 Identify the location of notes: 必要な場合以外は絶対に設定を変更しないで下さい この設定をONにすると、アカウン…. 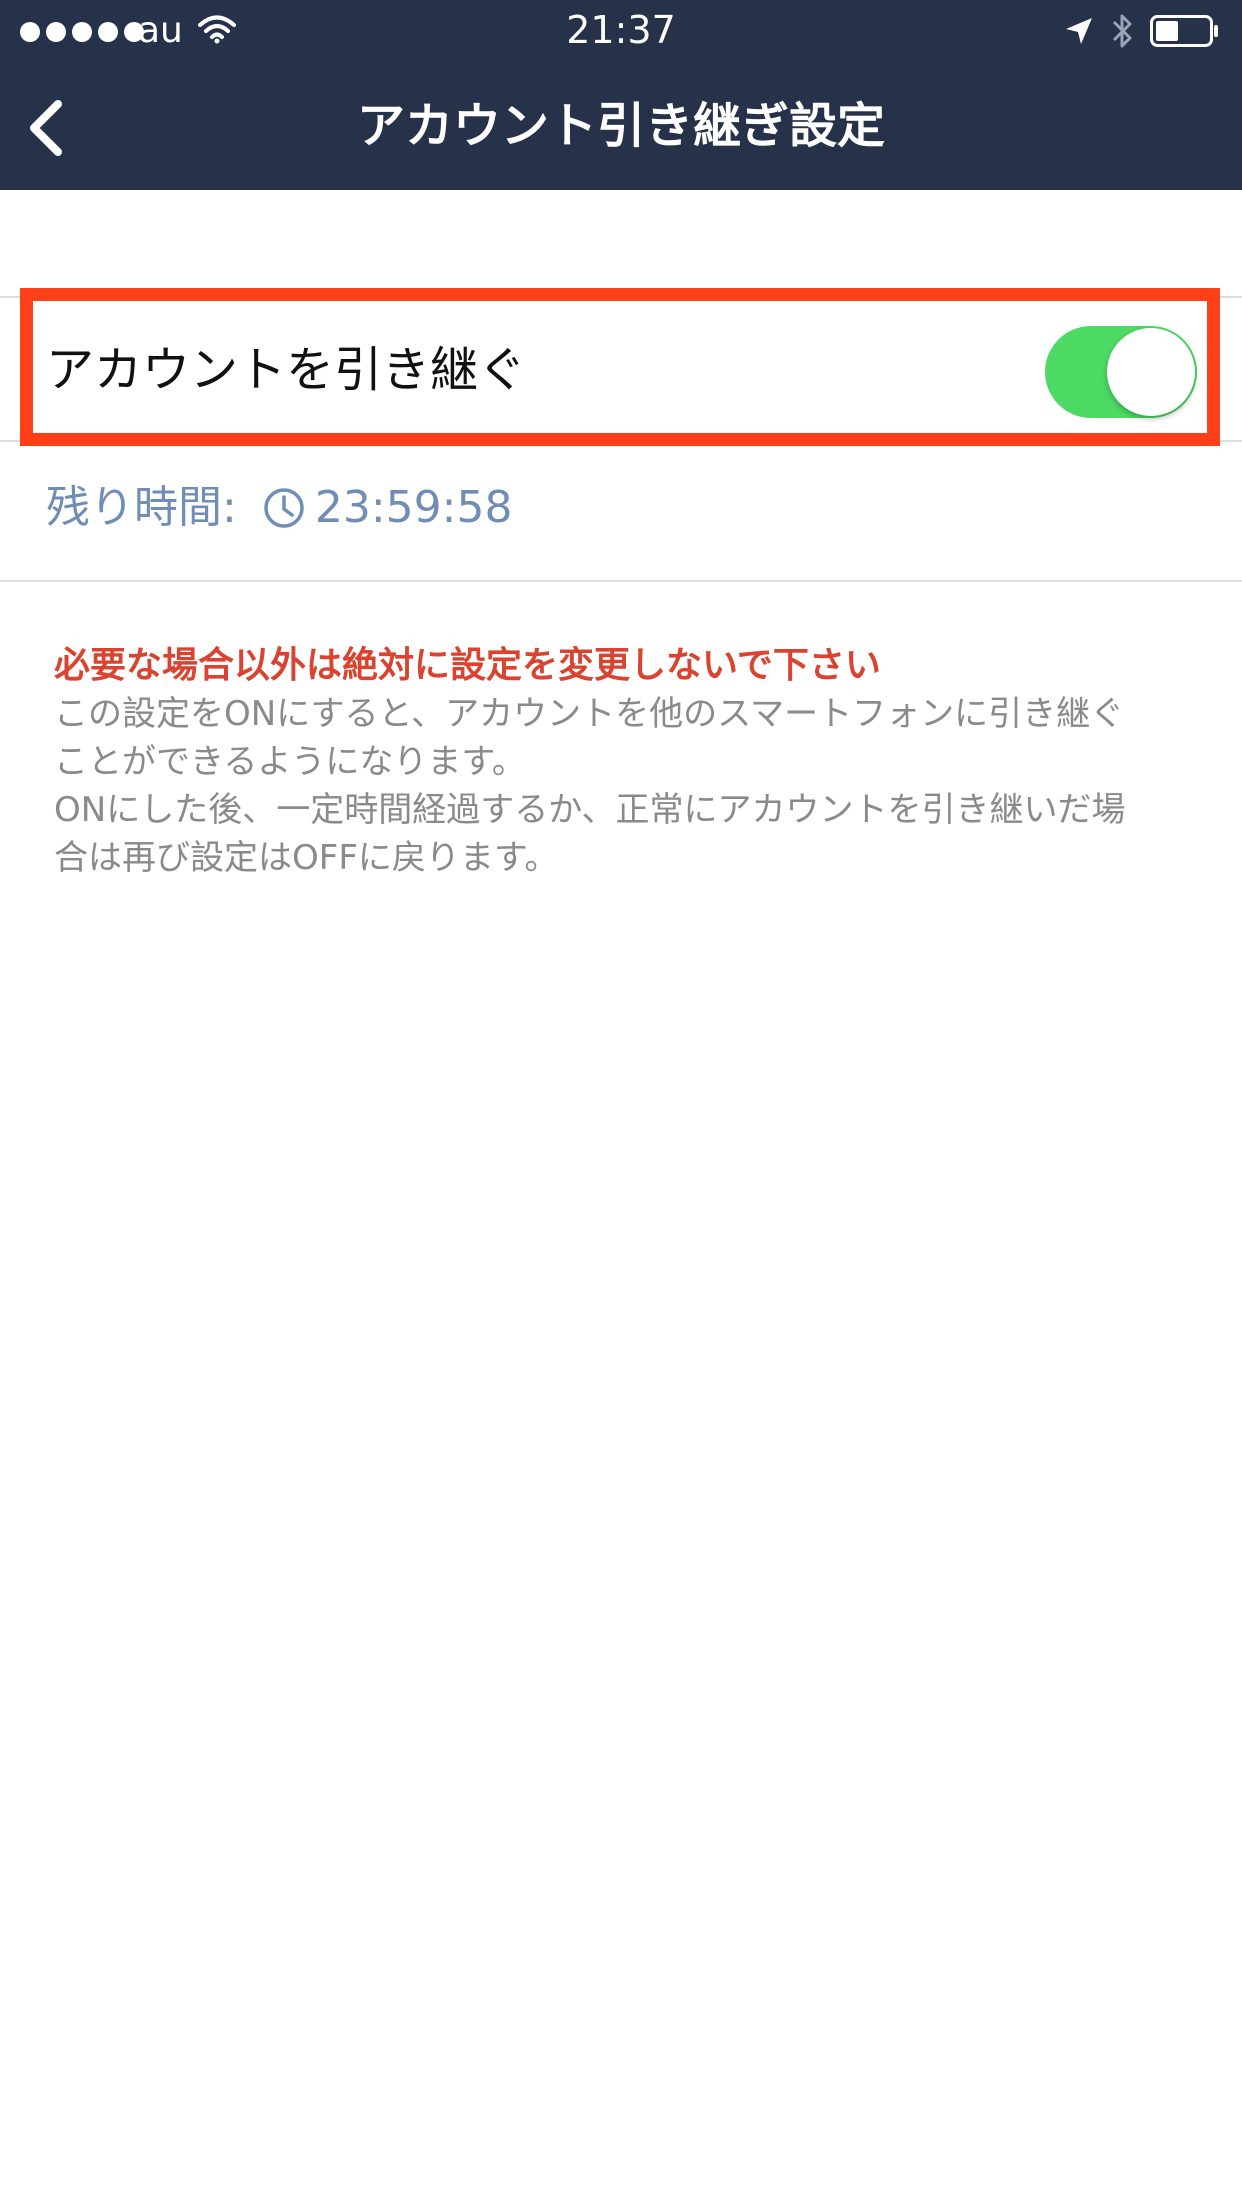
(629, 762).